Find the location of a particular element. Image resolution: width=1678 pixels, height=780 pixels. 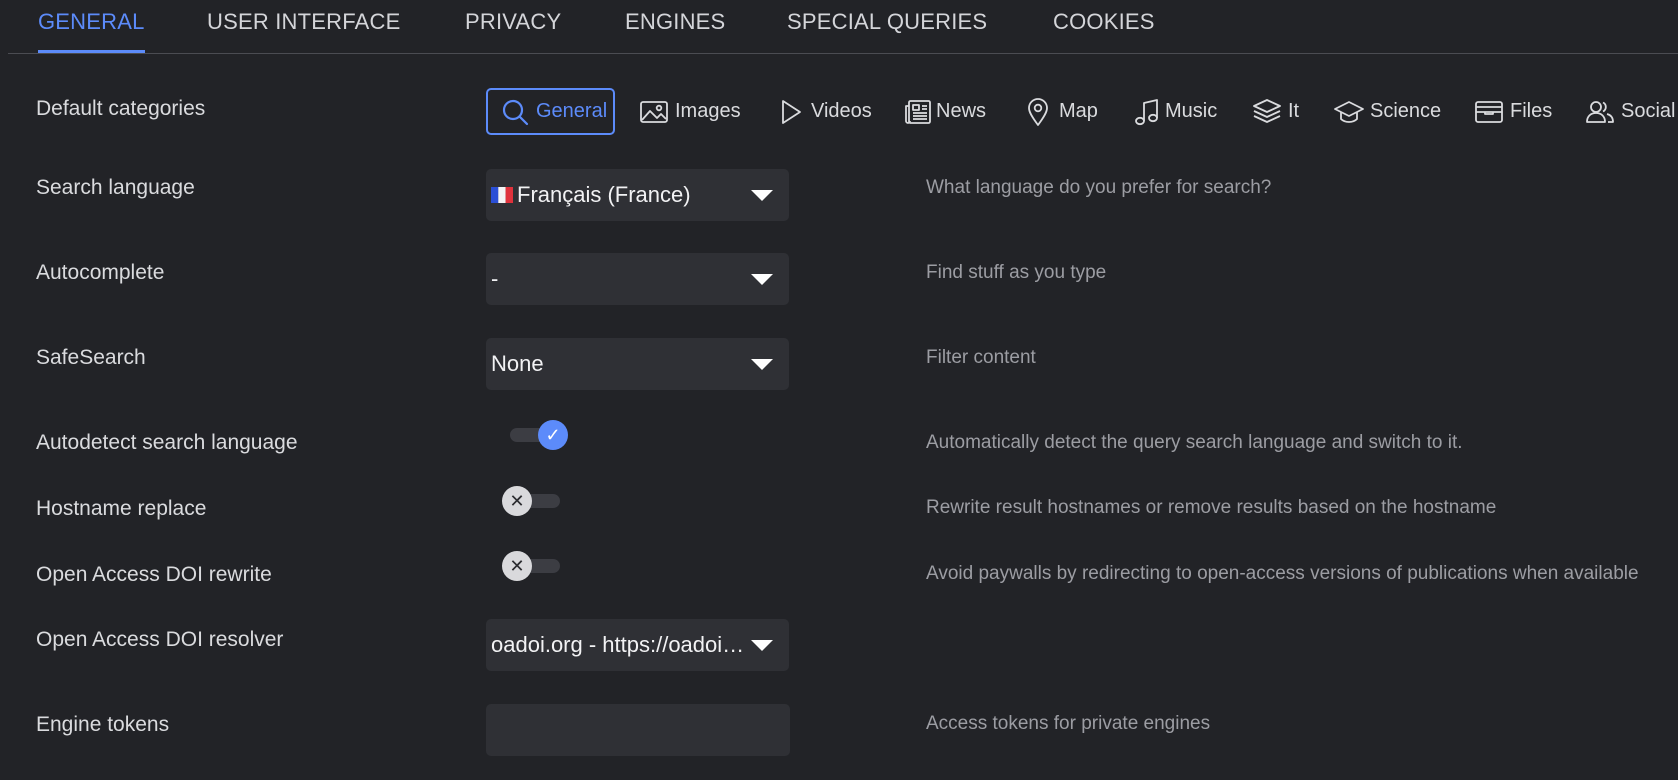

autocomplete-description: Find stuff as you type is located at coordinates (1016, 272).